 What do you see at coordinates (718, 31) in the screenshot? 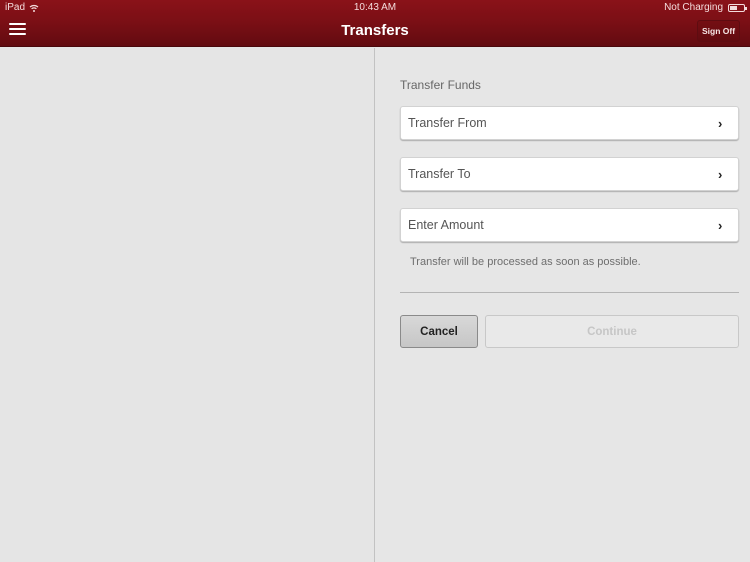
I see `sign-off-button: Sign Off` at bounding box center [718, 31].